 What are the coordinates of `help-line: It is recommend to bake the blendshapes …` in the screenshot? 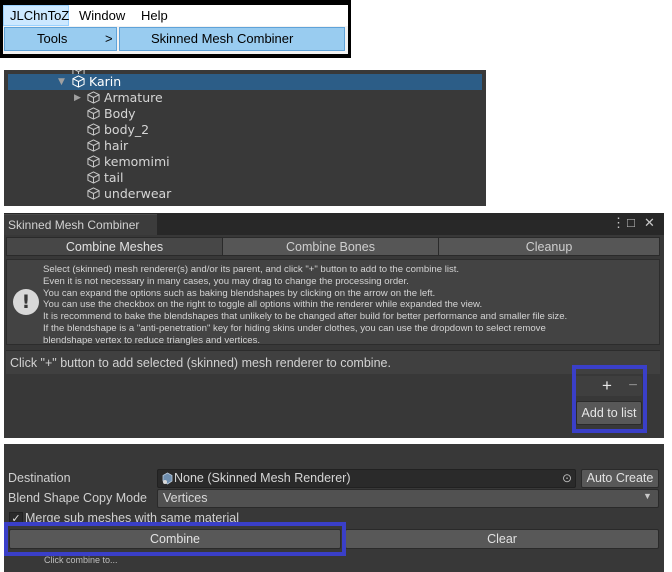 It's located at (305, 317).